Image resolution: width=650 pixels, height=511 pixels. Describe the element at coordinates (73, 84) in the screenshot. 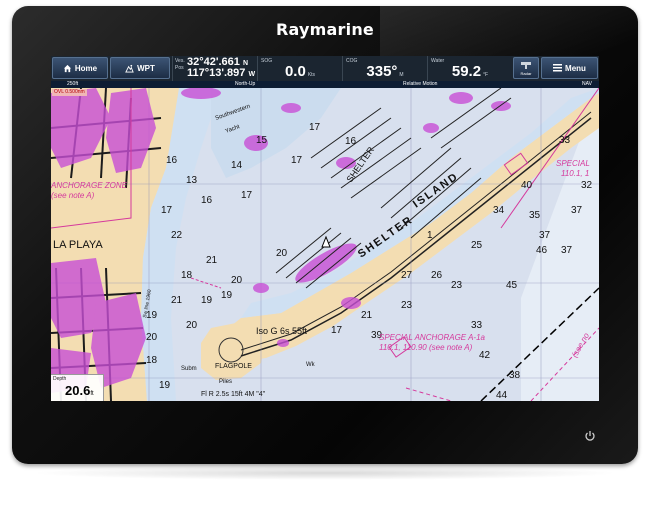

I see `range-label: 250ft` at that location.